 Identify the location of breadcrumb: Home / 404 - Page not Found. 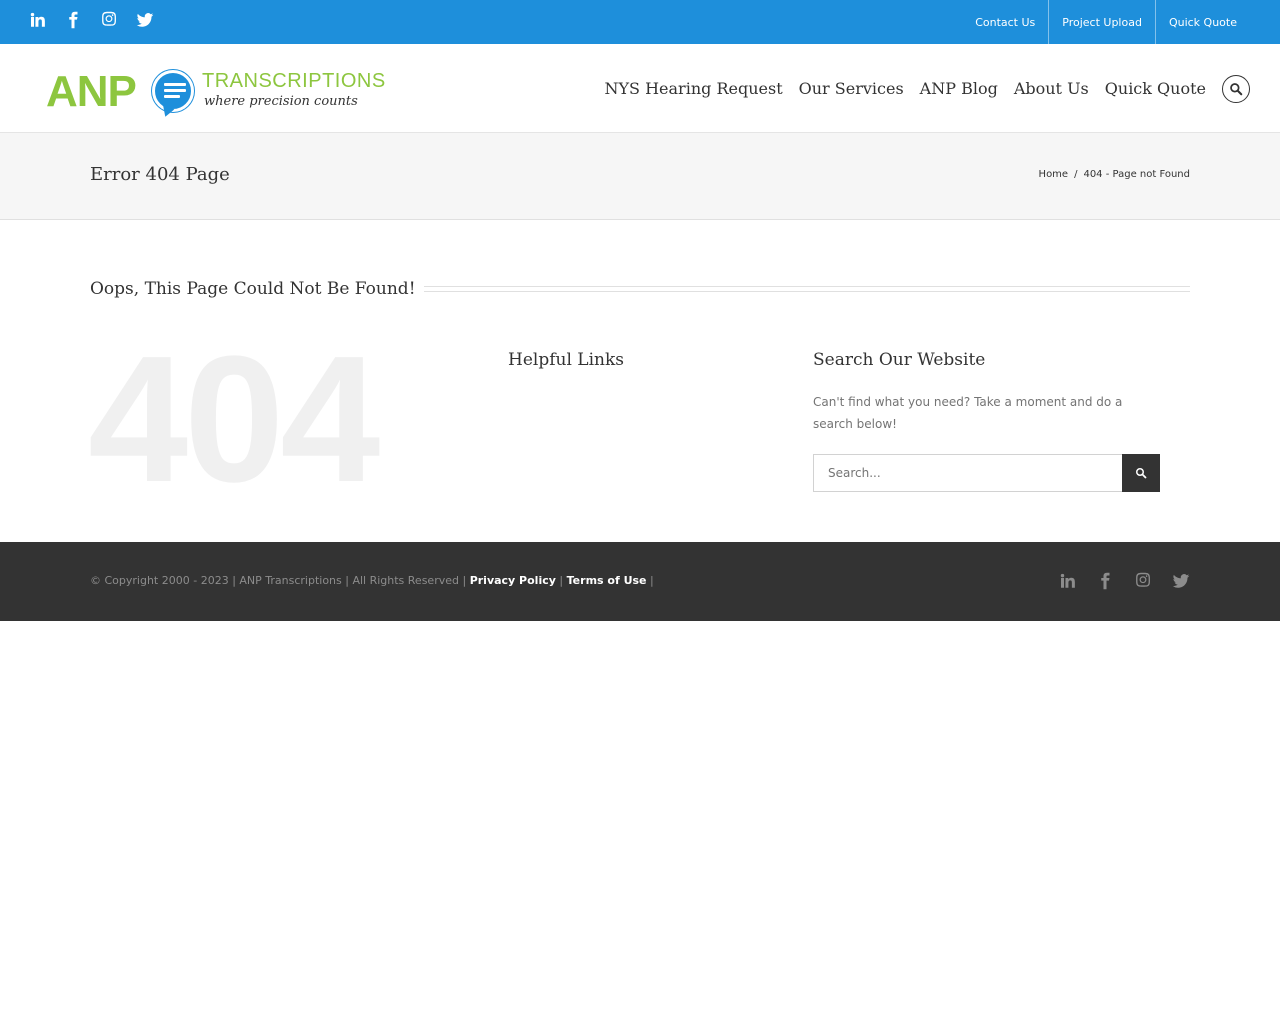
(1114, 174).